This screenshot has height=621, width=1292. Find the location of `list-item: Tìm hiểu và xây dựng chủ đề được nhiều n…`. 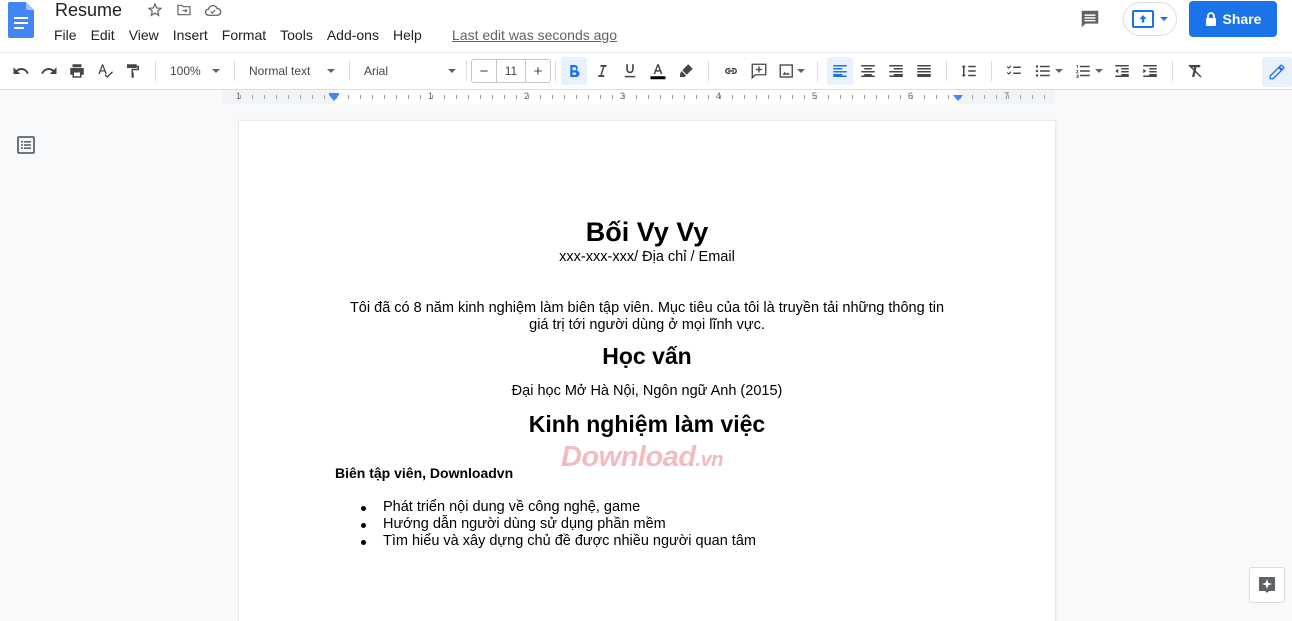

list-item: Tìm hiểu và xây dựng chủ đề được nhiều n… is located at coordinates (660, 541).